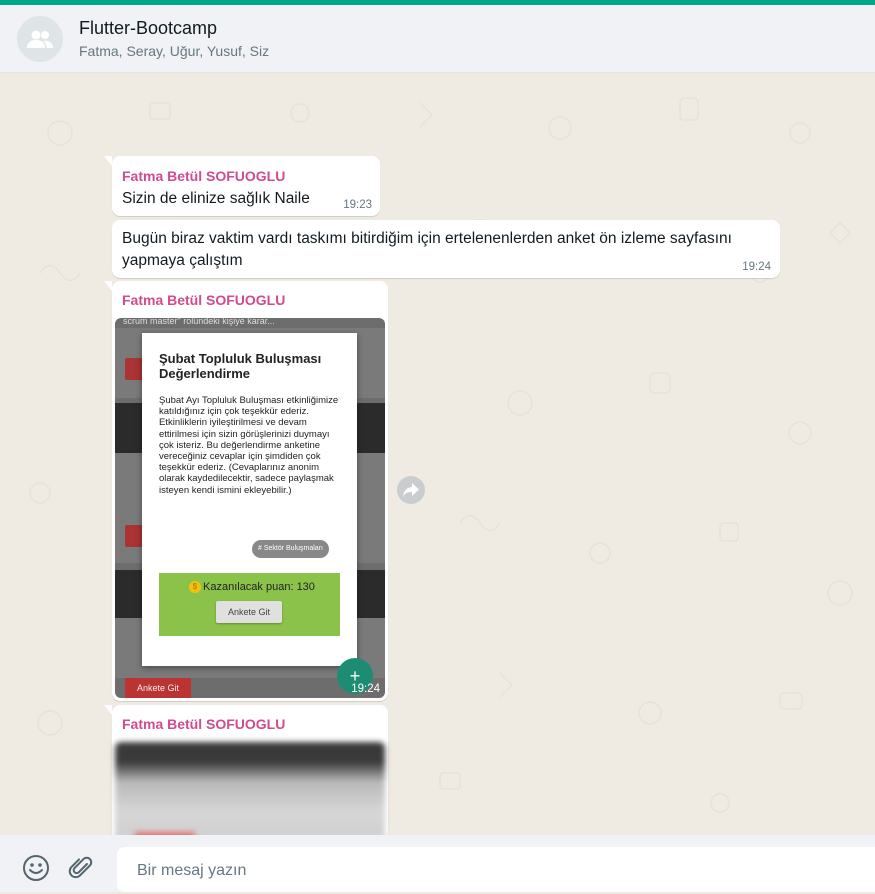  I want to click on group-avatar, so click(40, 39).